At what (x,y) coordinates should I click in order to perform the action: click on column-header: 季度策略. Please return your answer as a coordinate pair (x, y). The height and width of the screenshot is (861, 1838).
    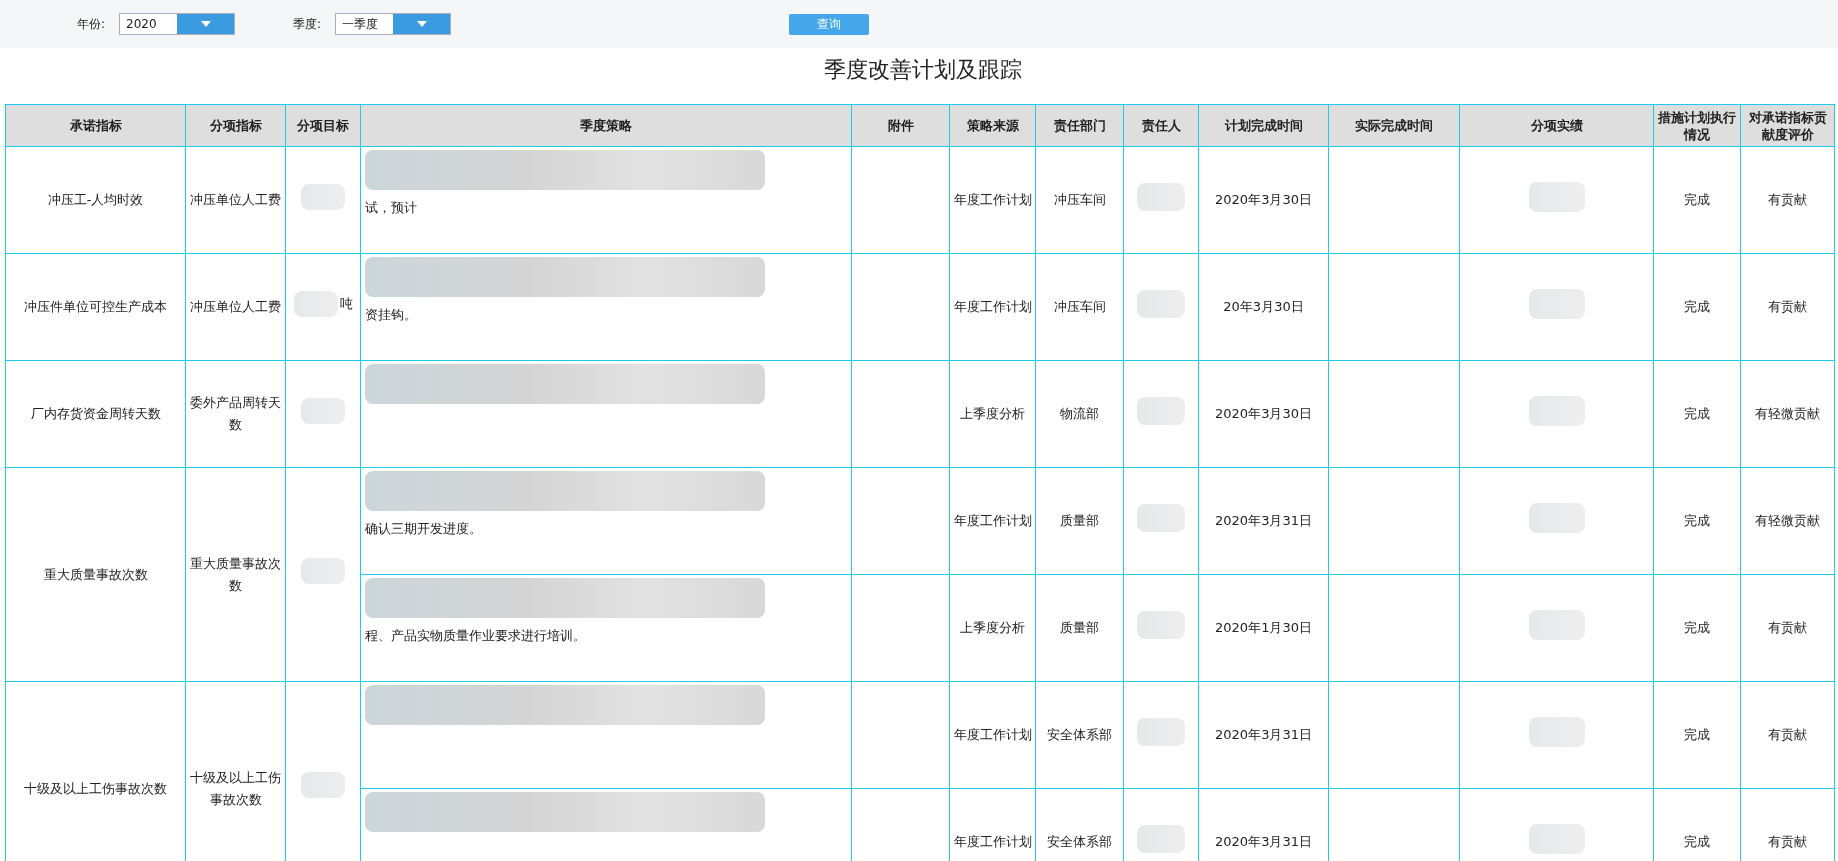
    Looking at the image, I should click on (606, 125).